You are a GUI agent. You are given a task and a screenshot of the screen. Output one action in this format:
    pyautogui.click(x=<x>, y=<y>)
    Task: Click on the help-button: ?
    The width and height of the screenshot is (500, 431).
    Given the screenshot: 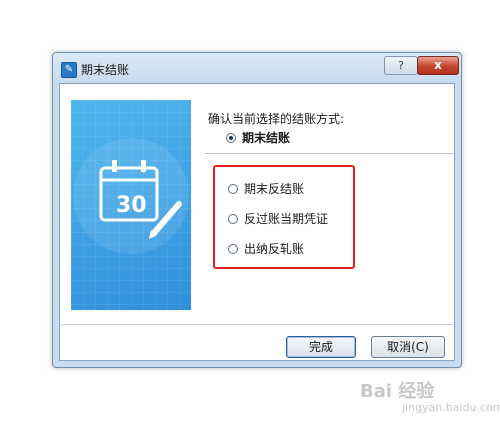 What is the action you would take?
    pyautogui.click(x=401, y=65)
    